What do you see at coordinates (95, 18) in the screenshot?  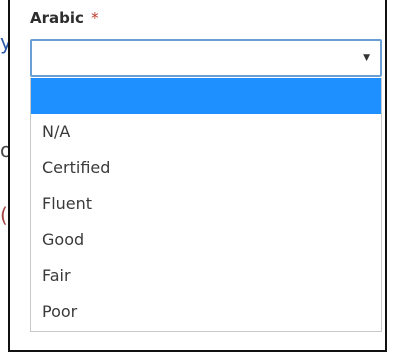 I see `required-marker: *` at bounding box center [95, 18].